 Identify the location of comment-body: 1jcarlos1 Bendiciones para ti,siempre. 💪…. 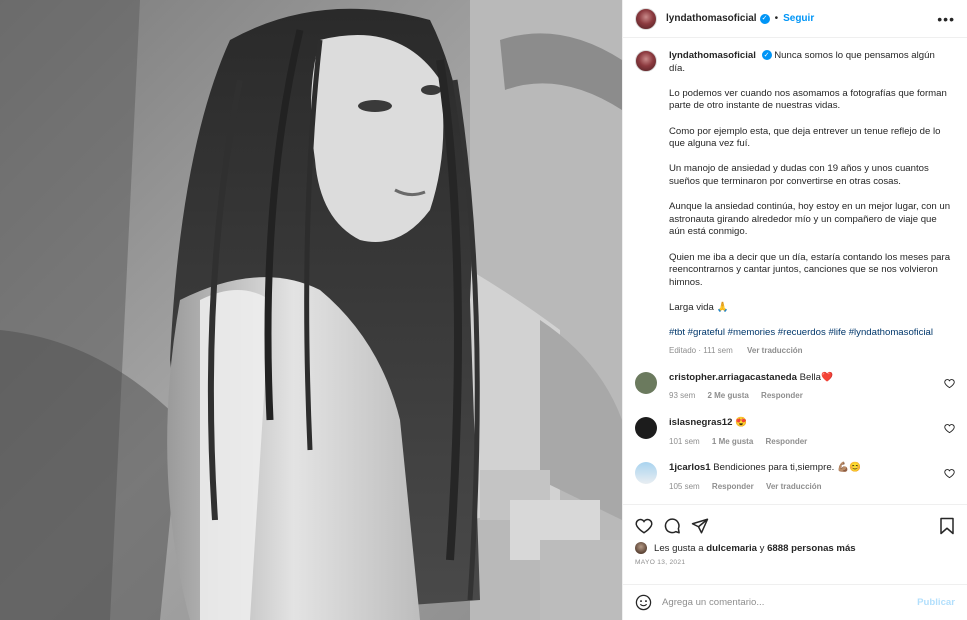
(804, 477).